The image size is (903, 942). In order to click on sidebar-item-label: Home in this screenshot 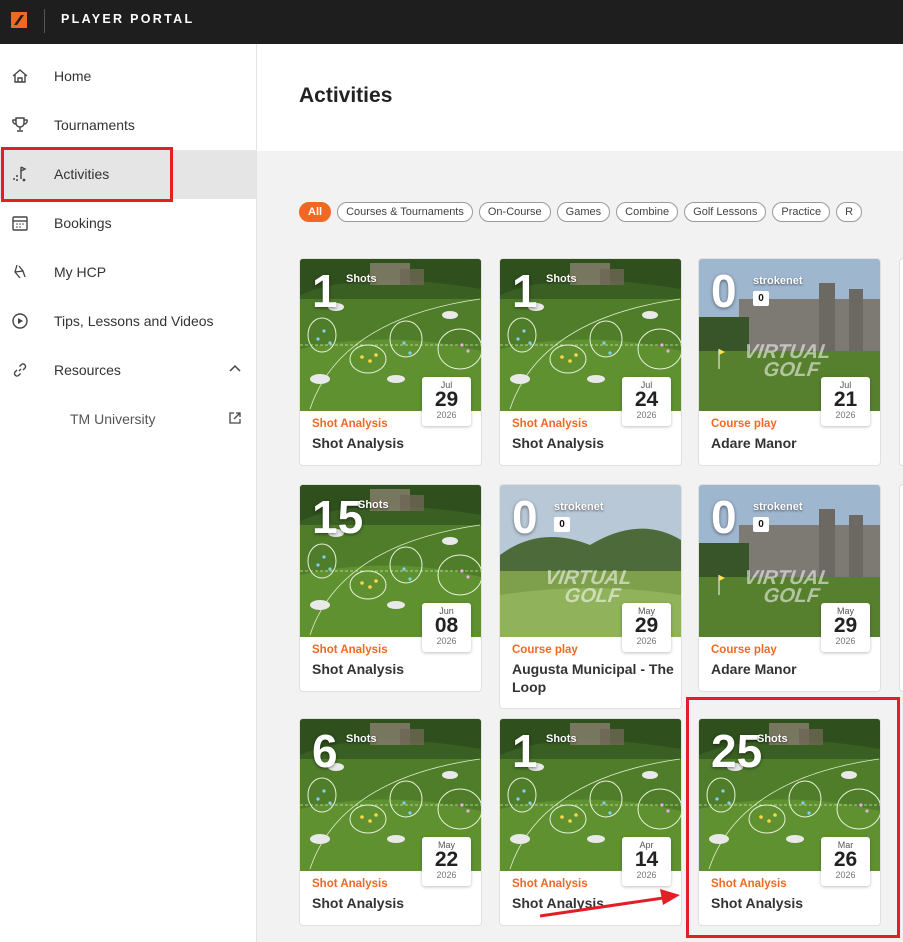, I will do `click(73, 76)`.